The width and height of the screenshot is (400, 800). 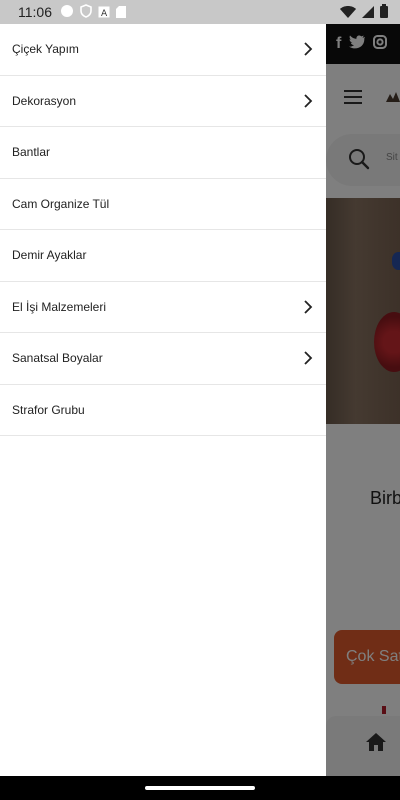 I want to click on a-icon: A, so click(x=104, y=12).